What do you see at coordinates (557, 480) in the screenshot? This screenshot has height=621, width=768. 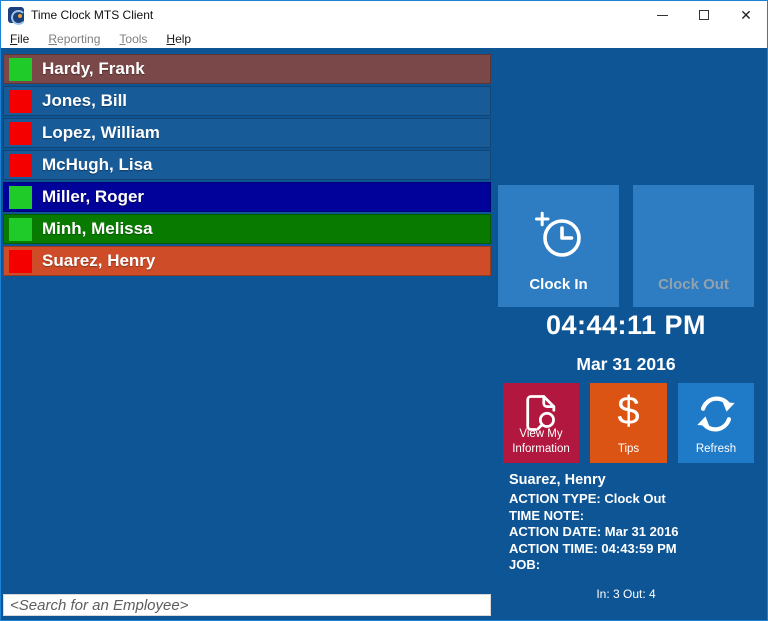 I see `last-action-employee: Suarez, Henry` at bounding box center [557, 480].